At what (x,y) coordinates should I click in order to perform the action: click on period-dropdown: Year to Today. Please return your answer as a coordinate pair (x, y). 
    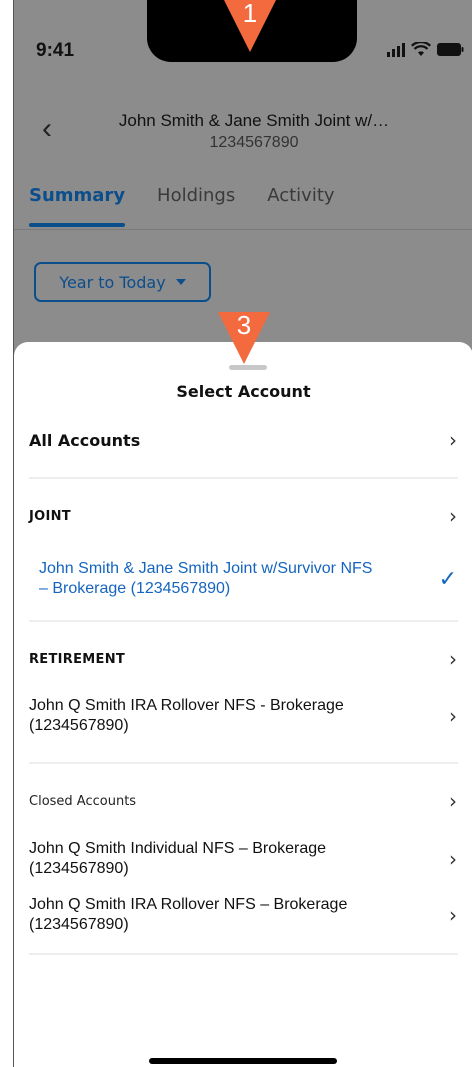
    Looking at the image, I should click on (122, 282).